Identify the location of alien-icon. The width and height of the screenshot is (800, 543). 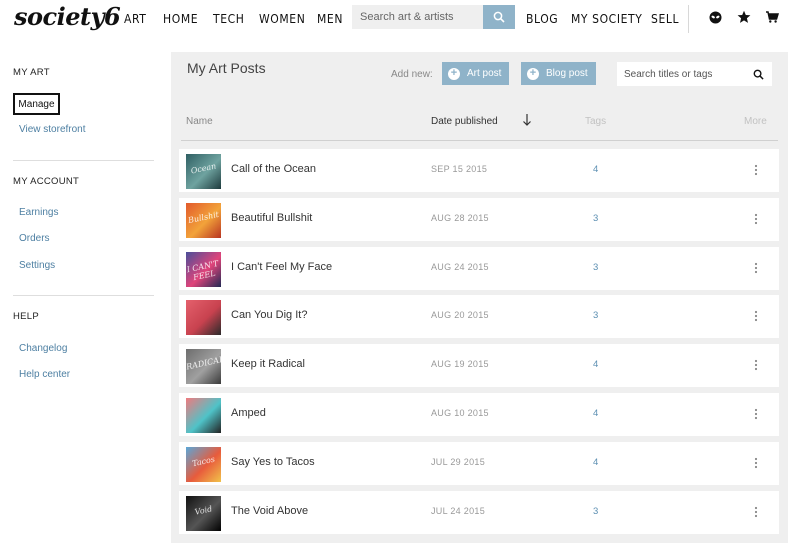
(715, 17).